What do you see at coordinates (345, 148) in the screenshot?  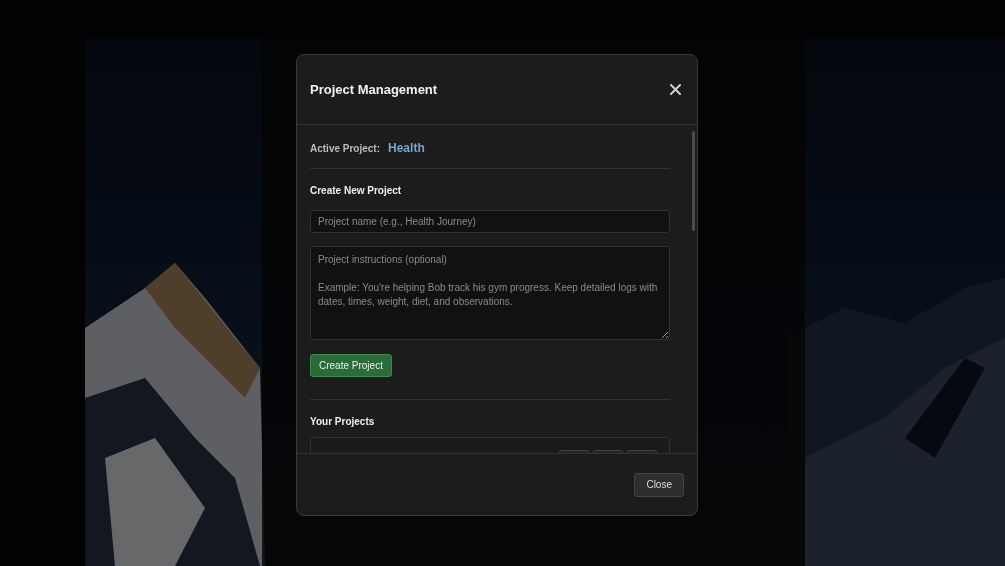 I see `active-project-label: Active Project:` at bounding box center [345, 148].